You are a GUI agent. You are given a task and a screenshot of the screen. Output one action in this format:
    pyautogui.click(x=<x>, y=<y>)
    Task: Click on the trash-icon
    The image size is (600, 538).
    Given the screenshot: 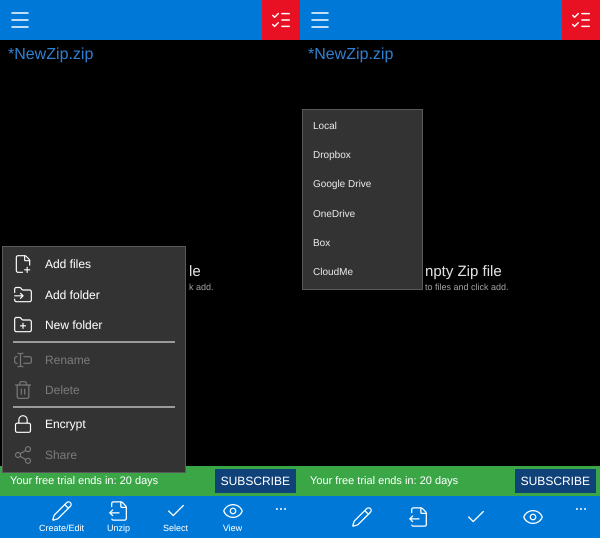 What is the action you would take?
    pyautogui.click(x=23, y=390)
    